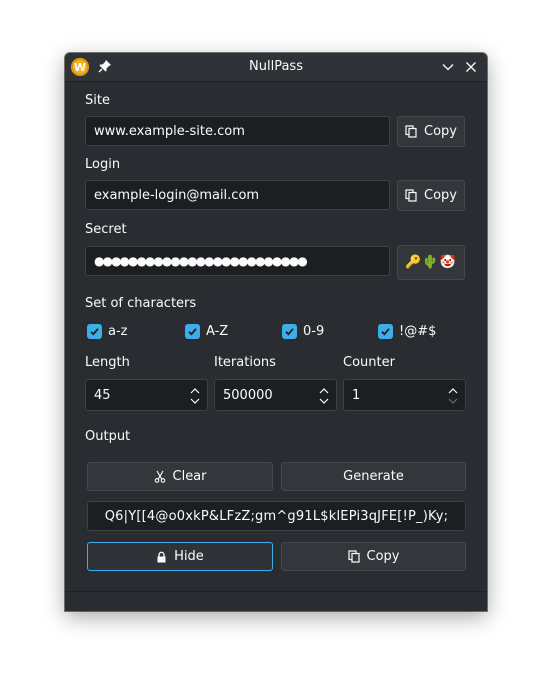 Image resolution: width=552 pixels, height=689 pixels. I want to click on checkbox-digits-box, so click(289, 331).